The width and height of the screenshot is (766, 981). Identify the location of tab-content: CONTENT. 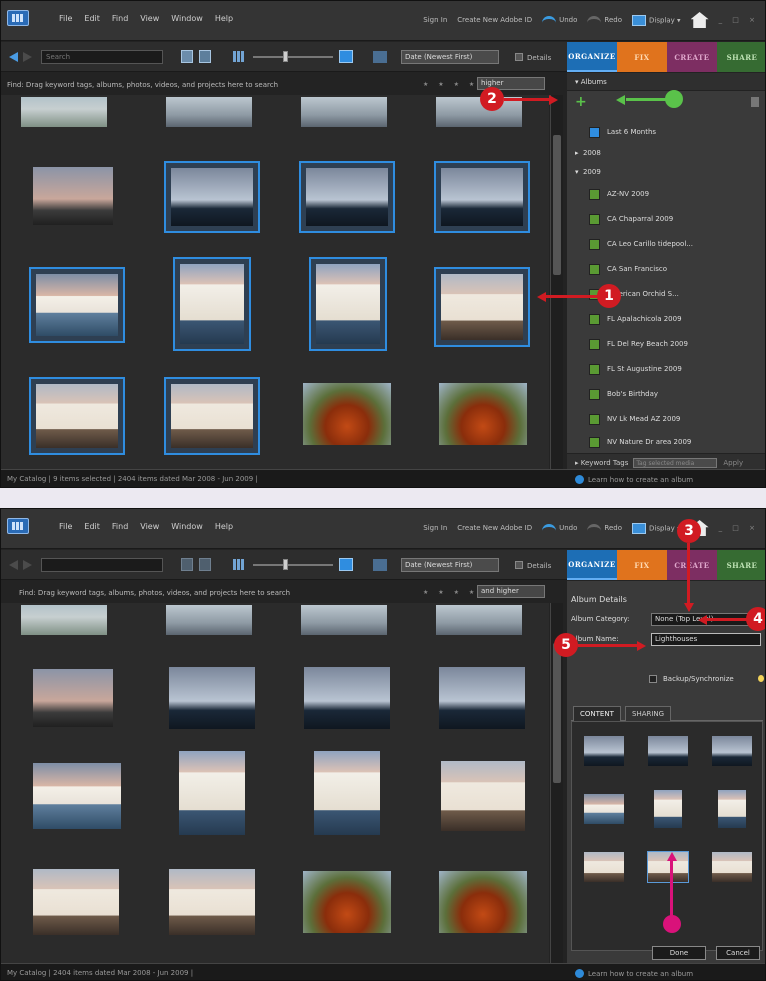
(597, 713).